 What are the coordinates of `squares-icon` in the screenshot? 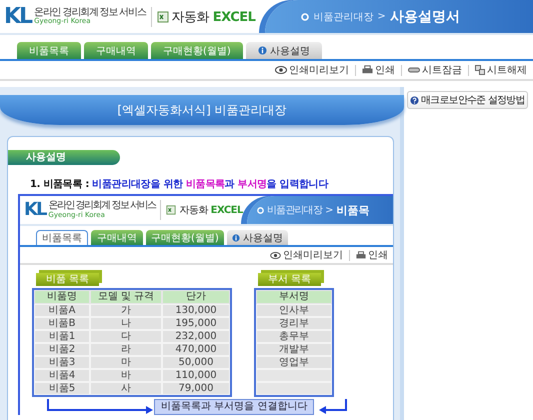 It's located at (480, 70).